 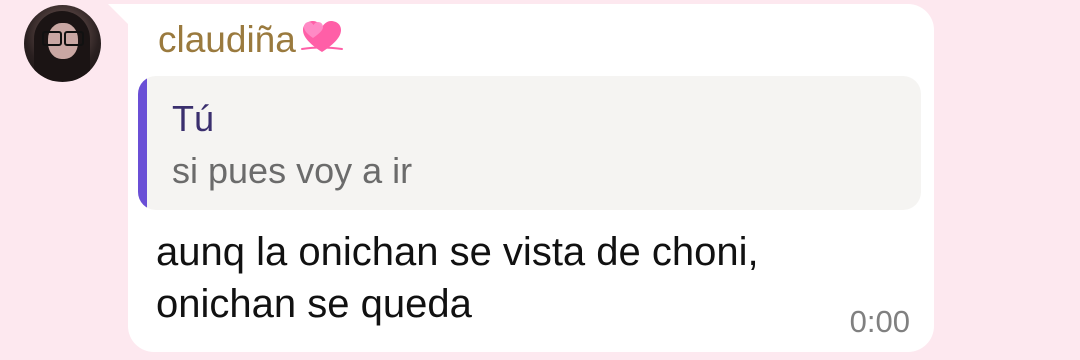 I want to click on avatar-glasses, so click(x=63, y=38).